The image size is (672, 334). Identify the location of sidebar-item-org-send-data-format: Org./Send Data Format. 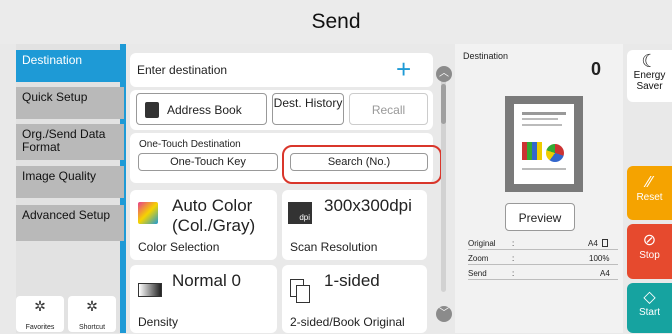
(70, 142).